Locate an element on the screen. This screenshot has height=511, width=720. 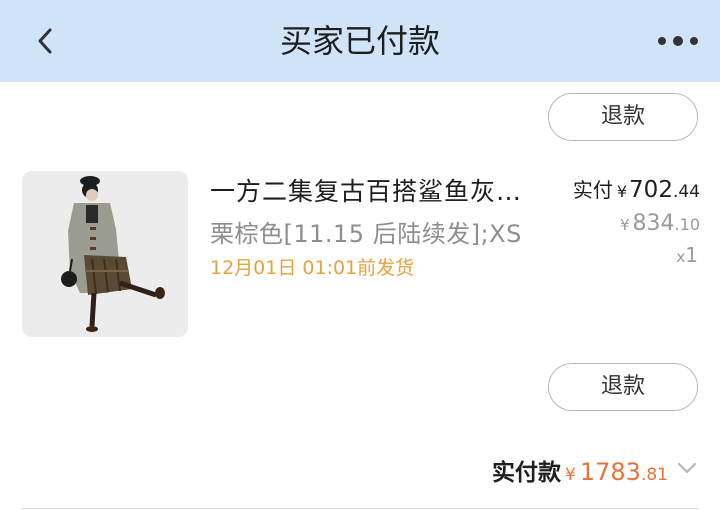
total-integer: 1783 is located at coordinates (610, 472).